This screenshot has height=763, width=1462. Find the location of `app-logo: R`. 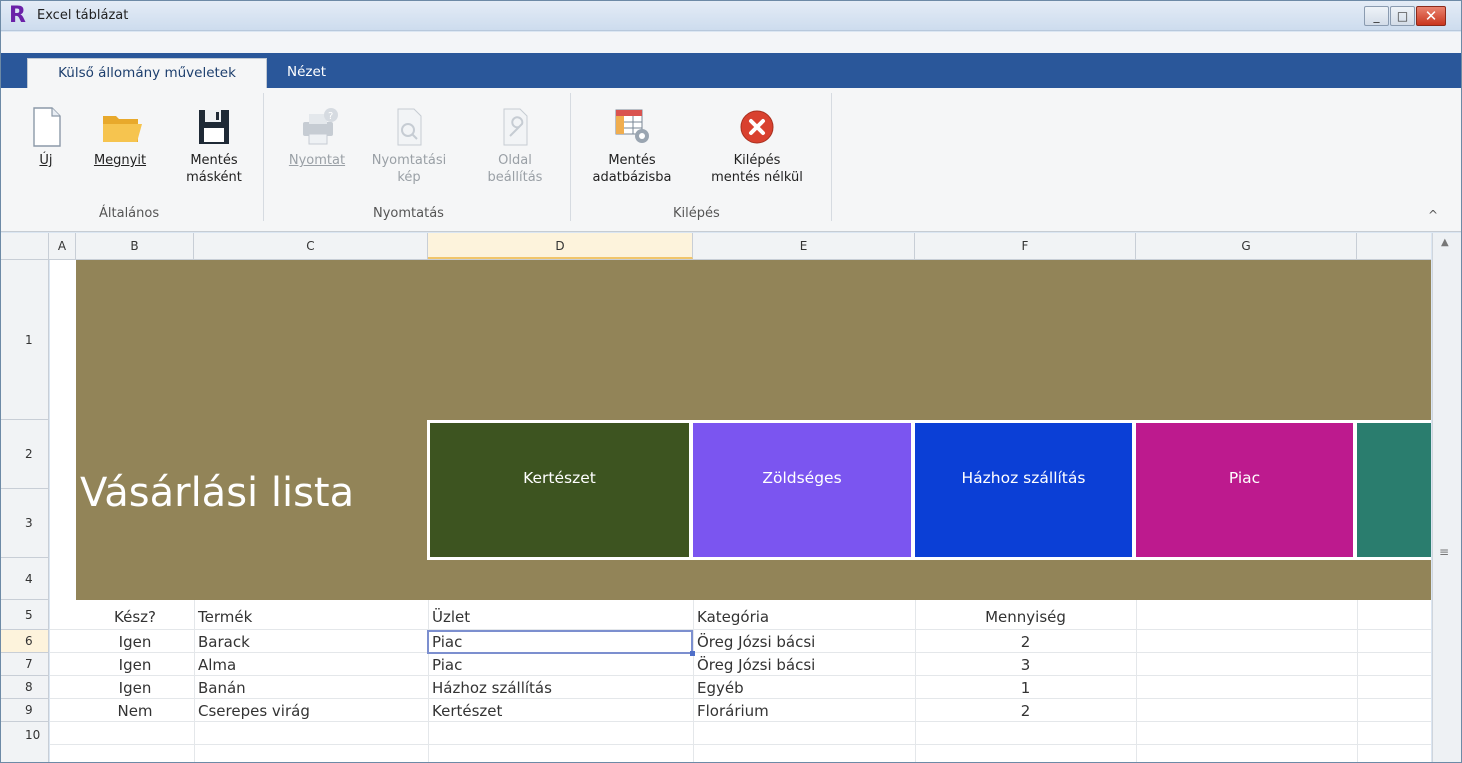

app-logo: R is located at coordinates (17, 15).